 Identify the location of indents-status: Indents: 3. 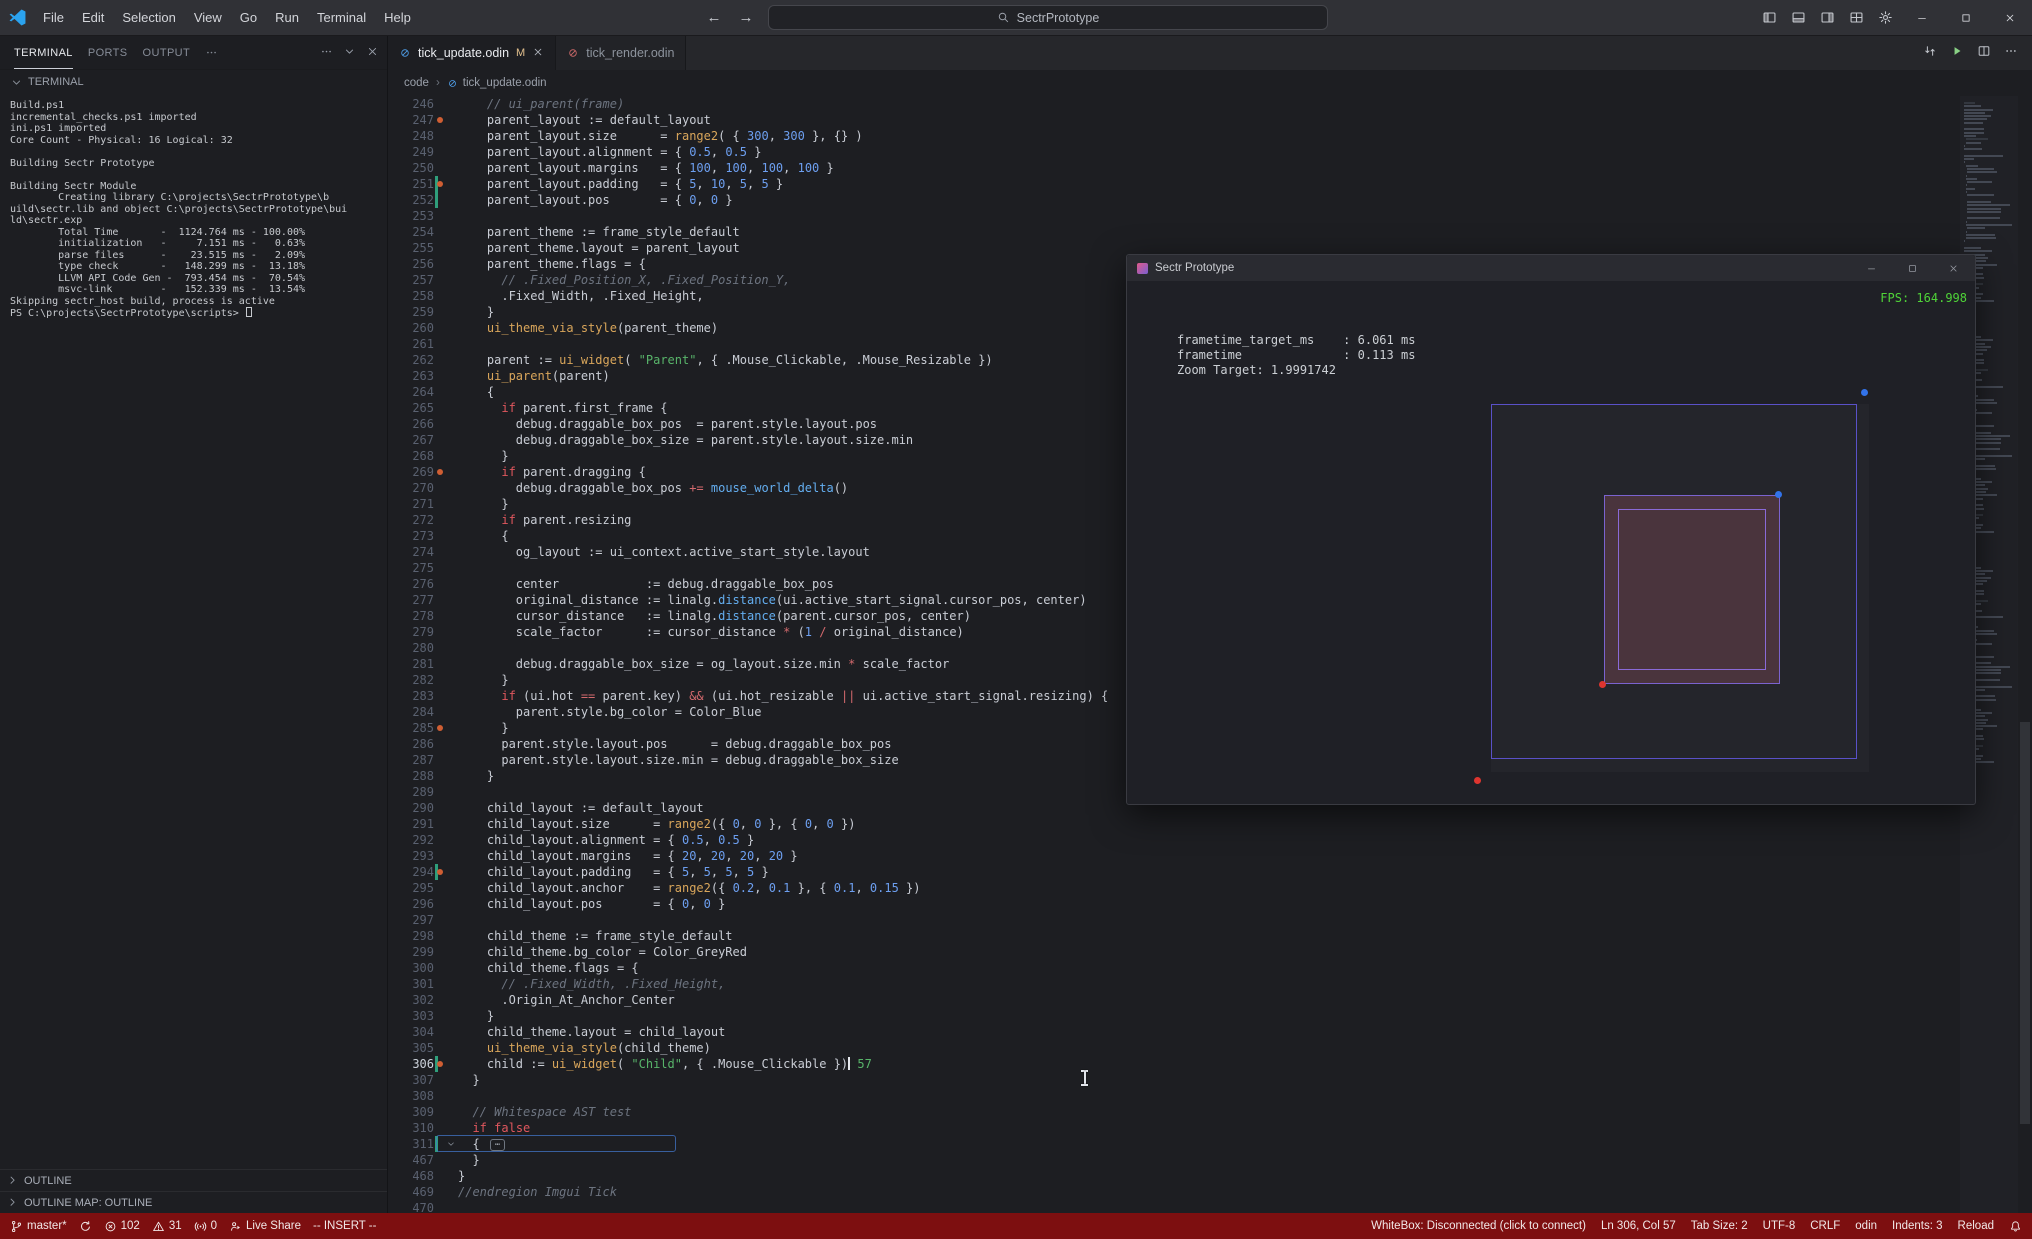
(1917, 1226).